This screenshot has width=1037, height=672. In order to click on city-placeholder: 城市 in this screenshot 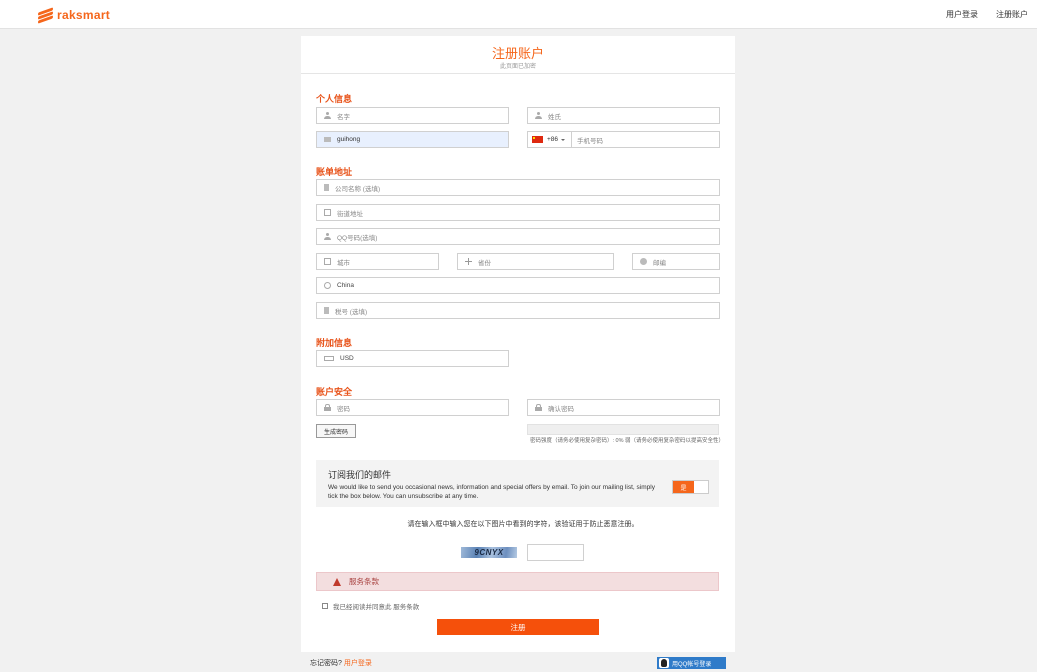, I will do `click(343, 263)`.